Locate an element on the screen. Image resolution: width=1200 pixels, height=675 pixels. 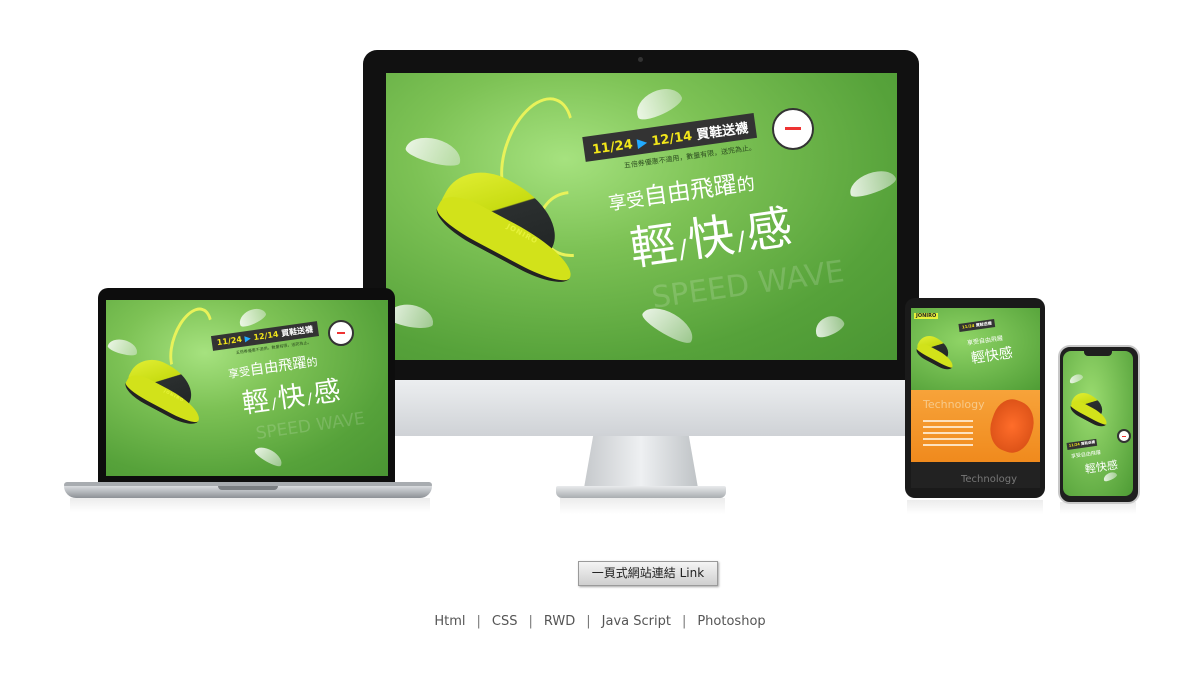
imac-camera is located at coordinates (640, 59).